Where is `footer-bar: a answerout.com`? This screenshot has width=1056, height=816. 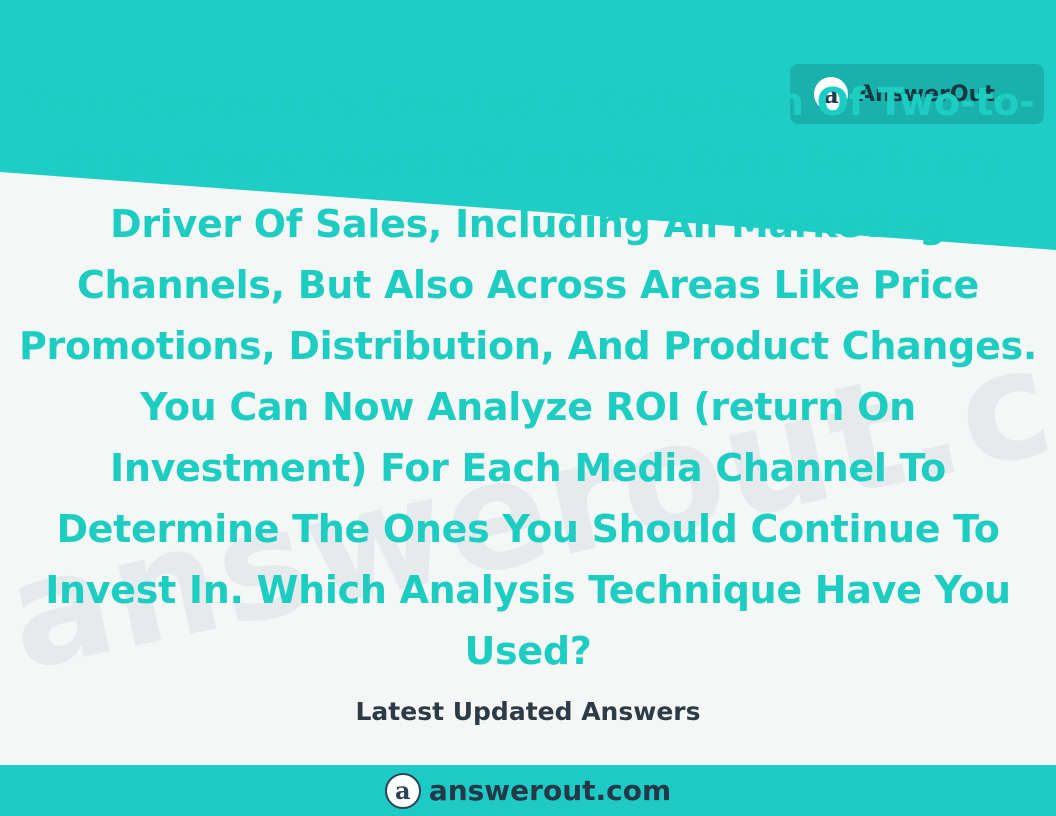
footer-bar: a answerout.com is located at coordinates (528, 790).